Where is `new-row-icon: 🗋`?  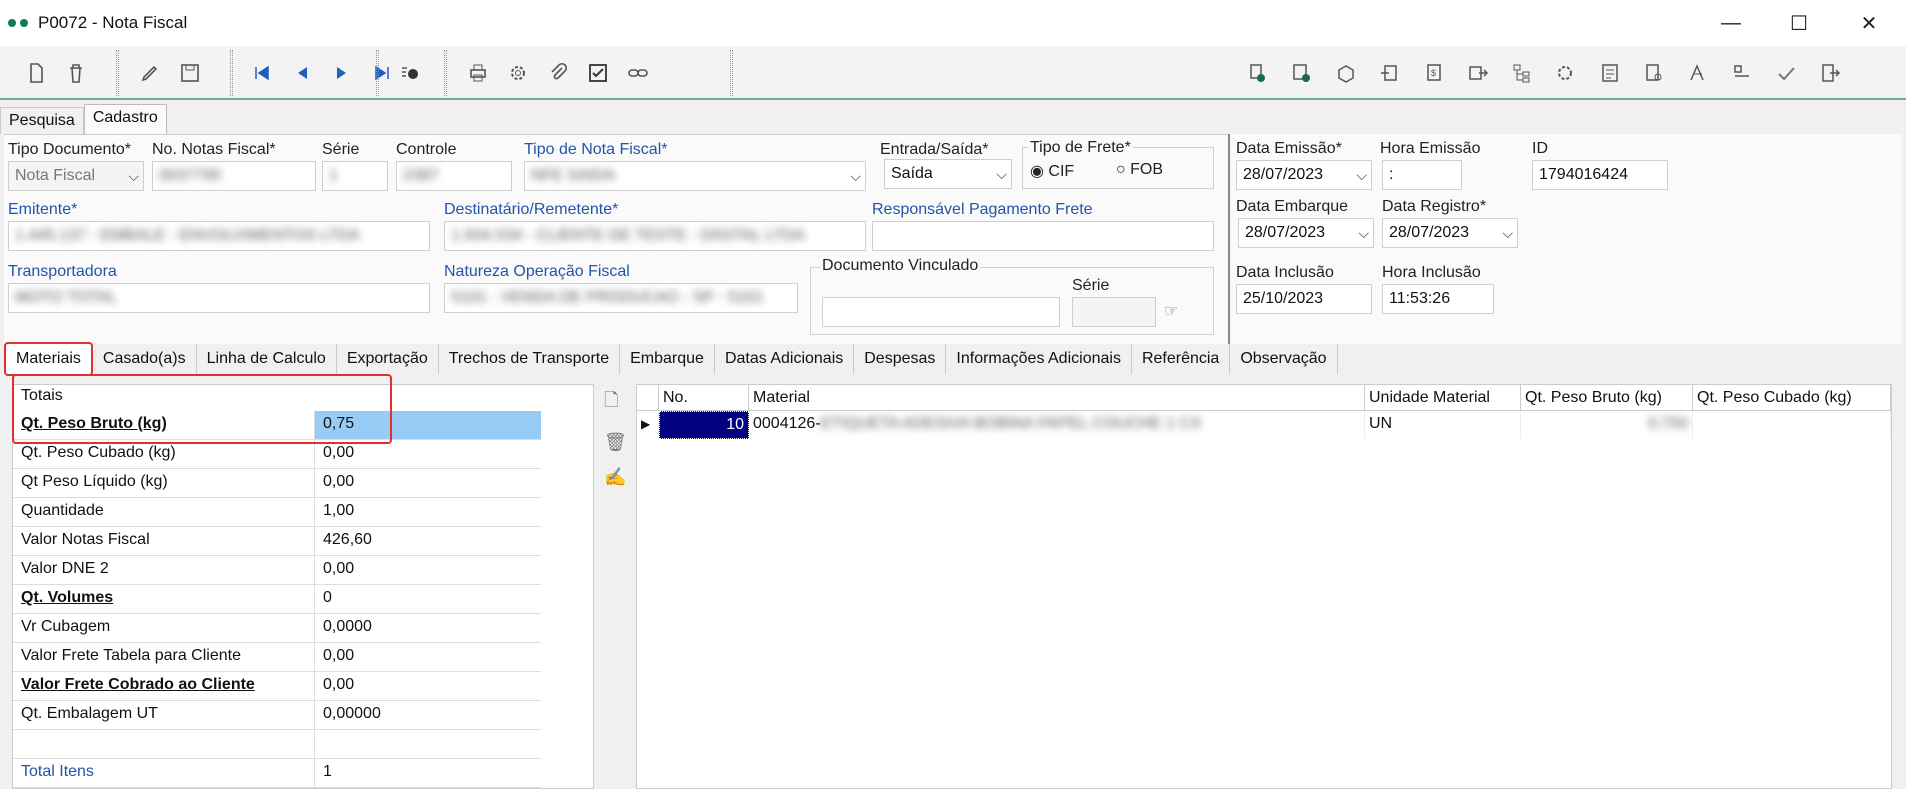
new-row-icon: 🗋 is located at coordinates (615, 403).